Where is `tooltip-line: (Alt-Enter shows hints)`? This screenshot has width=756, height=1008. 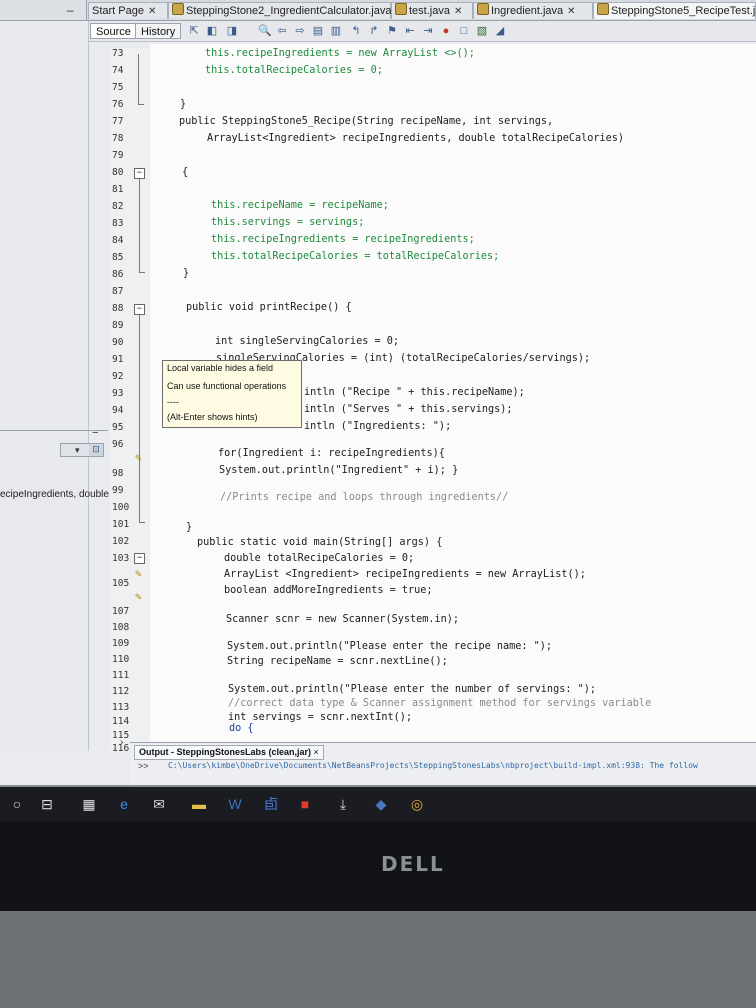
tooltip-line: (Alt-Enter shows hints) is located at coordinates (212, 417).